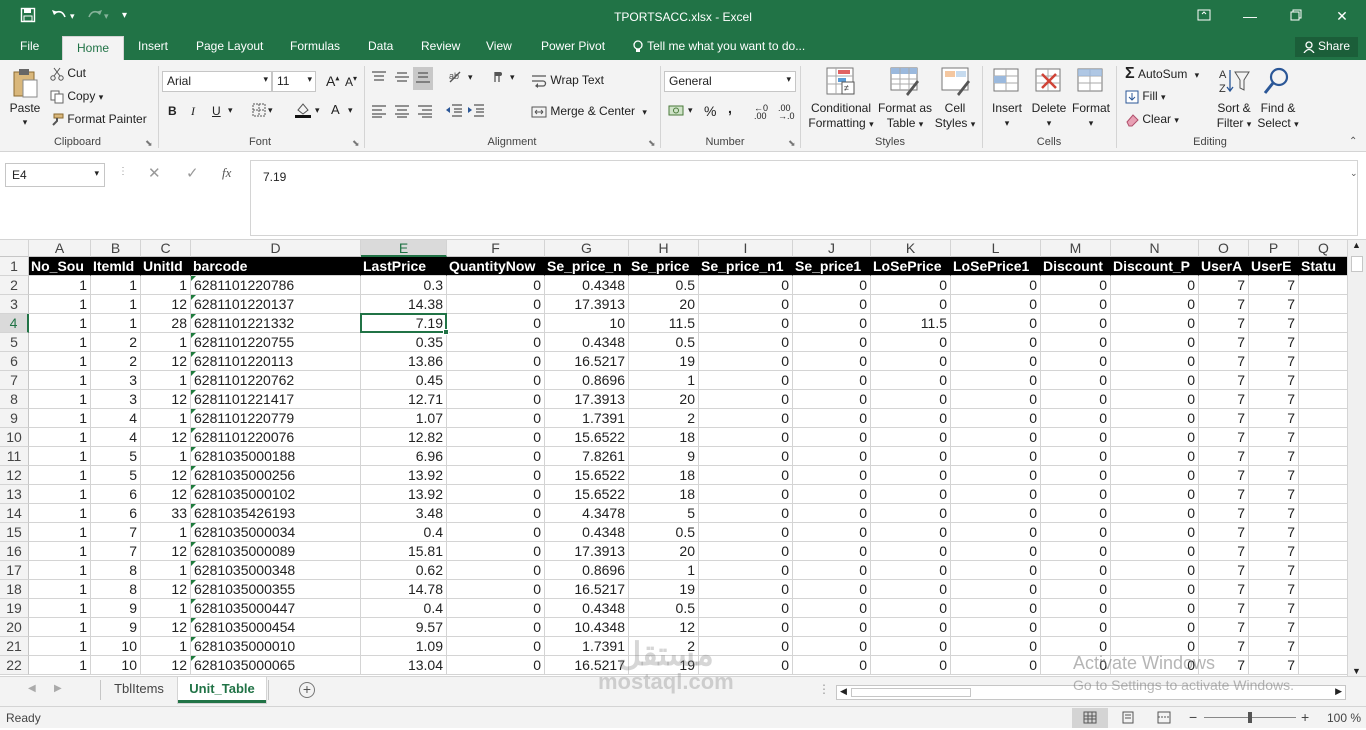 The image size is (1366, 730). What do you see at coordinates (166, 304) in the screenshot?
I see `data-cell: 12` at bounding box center [166, 304].